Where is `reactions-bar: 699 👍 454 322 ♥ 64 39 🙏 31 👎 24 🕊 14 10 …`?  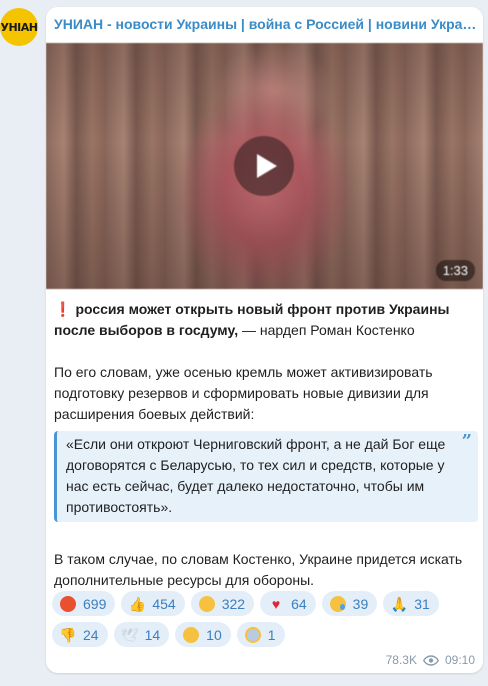
reactions-bar: 699 👍 454 322 ♥ 64 39 🙏 31 👎 24 🕊 14 10 … is located at coordinates (265, 619).